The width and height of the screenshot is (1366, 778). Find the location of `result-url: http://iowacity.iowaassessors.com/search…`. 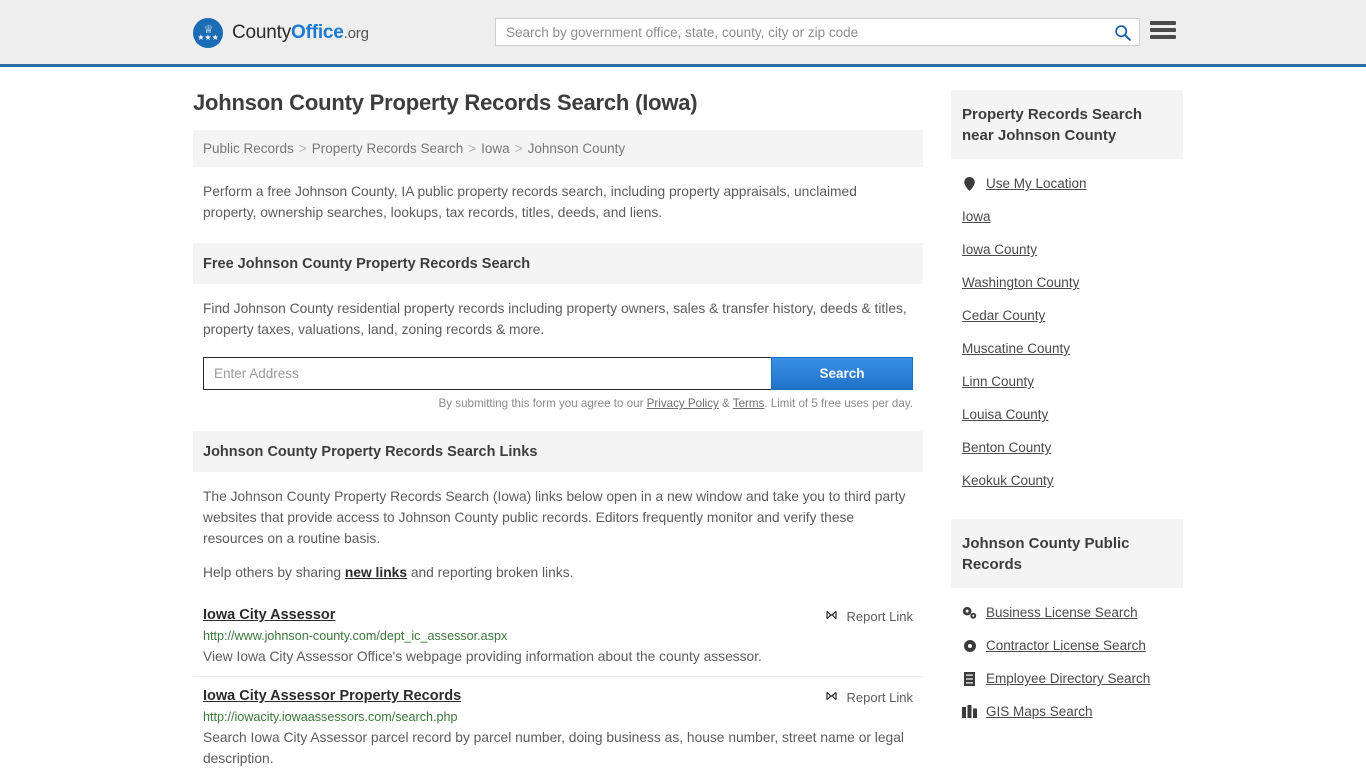

result-url: http://iowacity.iowaassessors.com/search… is located at coordinates (330, 717).